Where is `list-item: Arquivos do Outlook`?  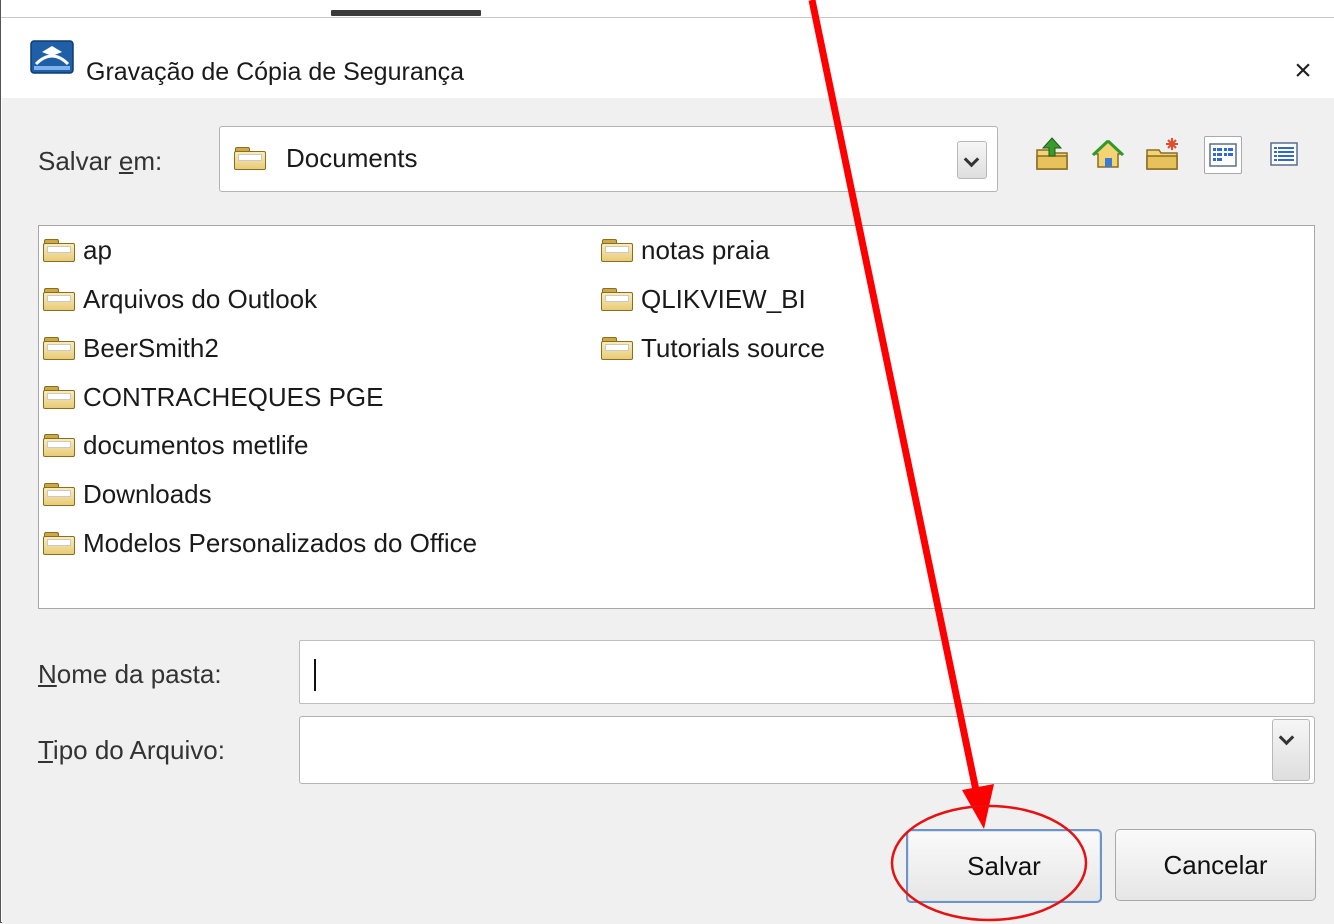 list-item: Arquivos do Outlook is located at coordinates (180, 299).